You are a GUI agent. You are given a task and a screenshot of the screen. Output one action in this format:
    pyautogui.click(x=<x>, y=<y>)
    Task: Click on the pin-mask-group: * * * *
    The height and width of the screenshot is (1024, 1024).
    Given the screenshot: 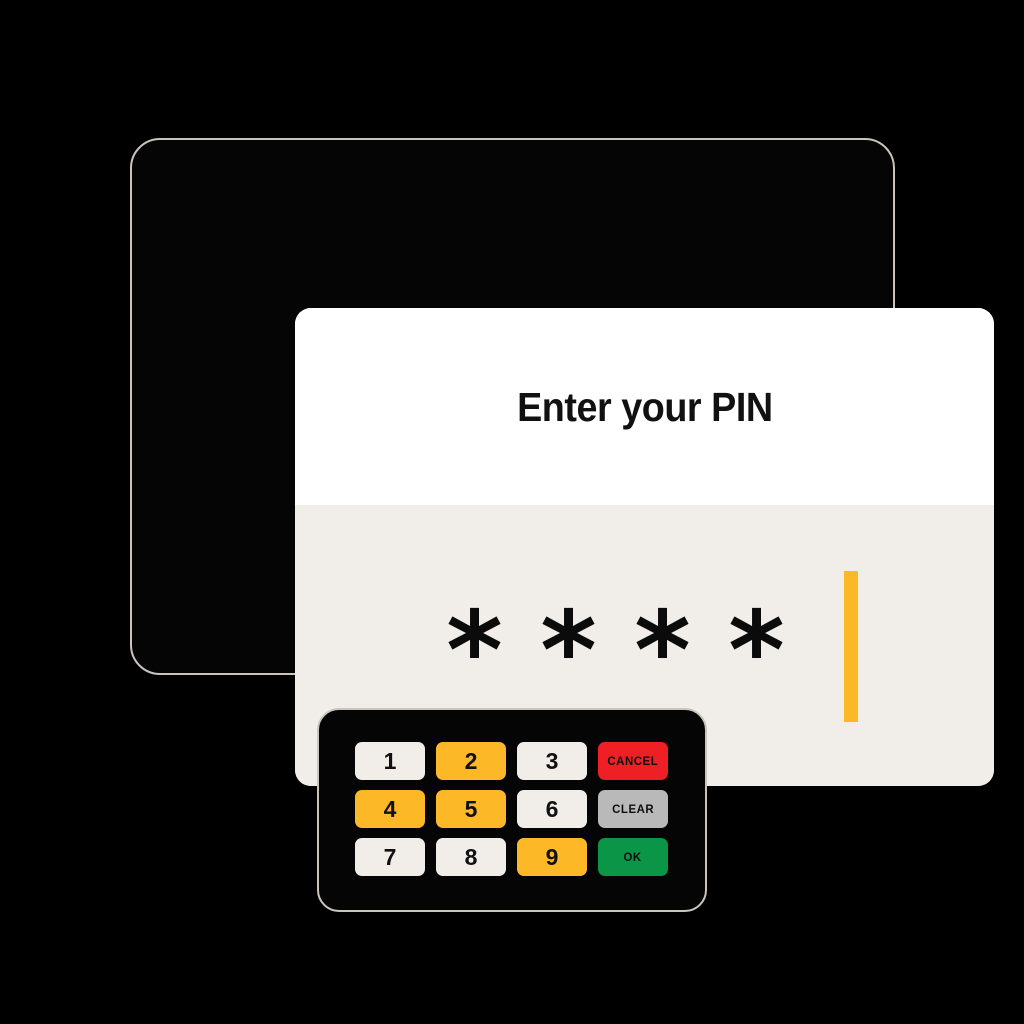 What is the action you would take?
    pyautogui.click(x=650, y=649)
    